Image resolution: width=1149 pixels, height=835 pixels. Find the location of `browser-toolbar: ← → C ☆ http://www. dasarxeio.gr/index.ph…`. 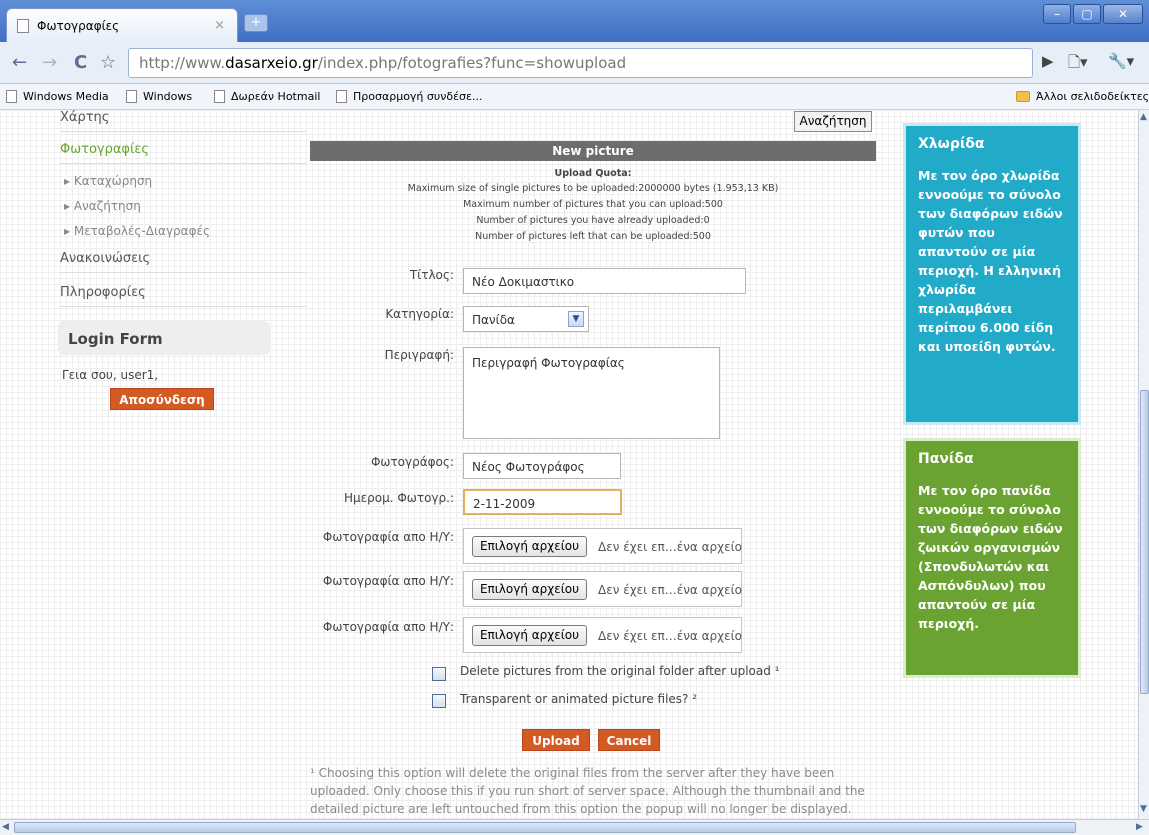

browser-toolbar: ← → C ☆ http://www. dasarxeio.gr/index.ph… is located at coordinates (574, 63).